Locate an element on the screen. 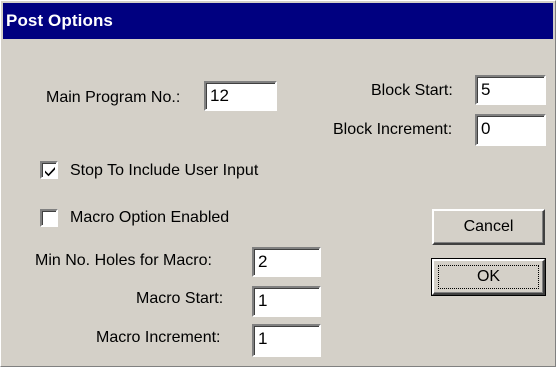  focus-indicator is located at coordinates (488, 277).